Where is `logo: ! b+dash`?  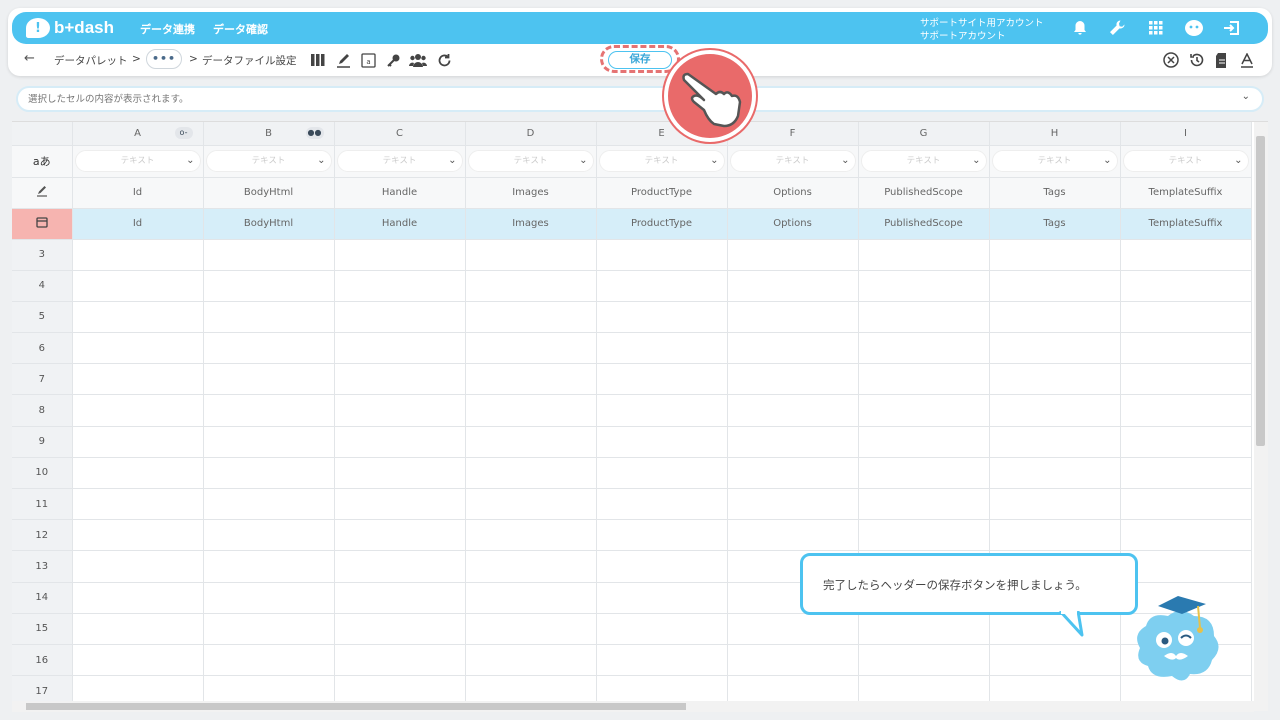
logo: ! b+dash is located at coordinates (70, 28).